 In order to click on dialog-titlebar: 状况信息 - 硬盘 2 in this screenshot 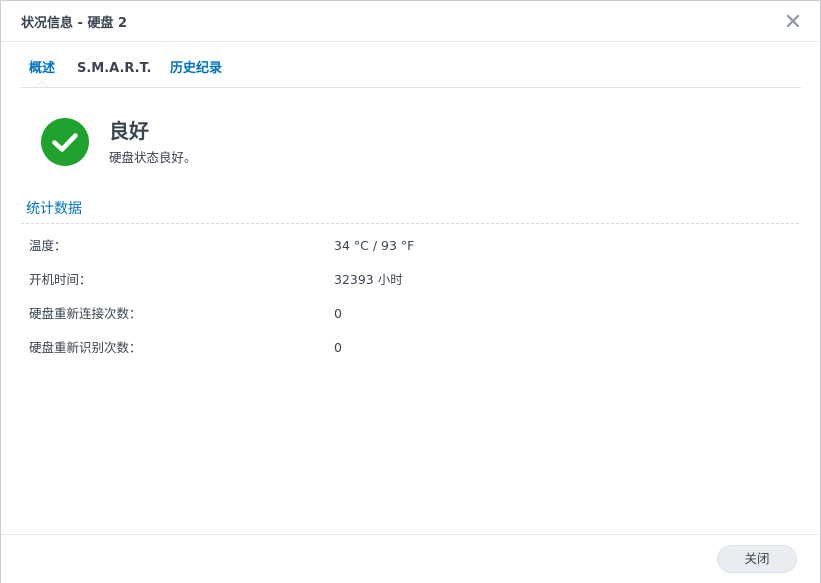, I will do `click(410, 21)`.